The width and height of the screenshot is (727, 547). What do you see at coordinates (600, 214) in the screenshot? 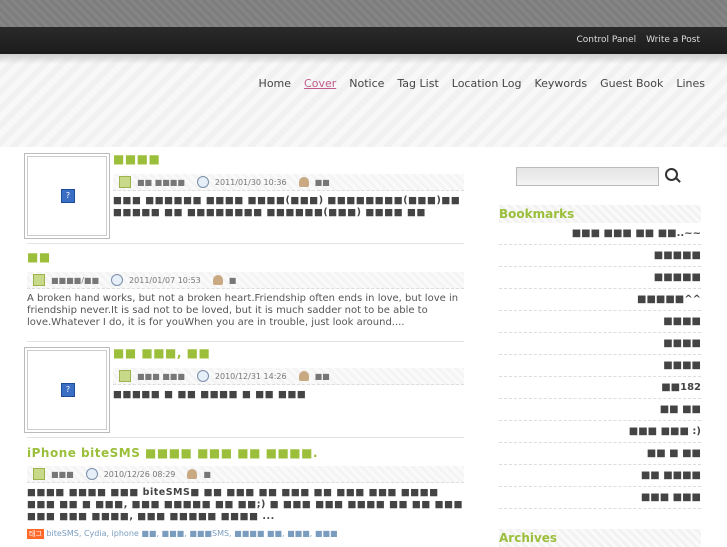
I see `bookmarks-title: Bookmarks` at bounding box center [600, 214].